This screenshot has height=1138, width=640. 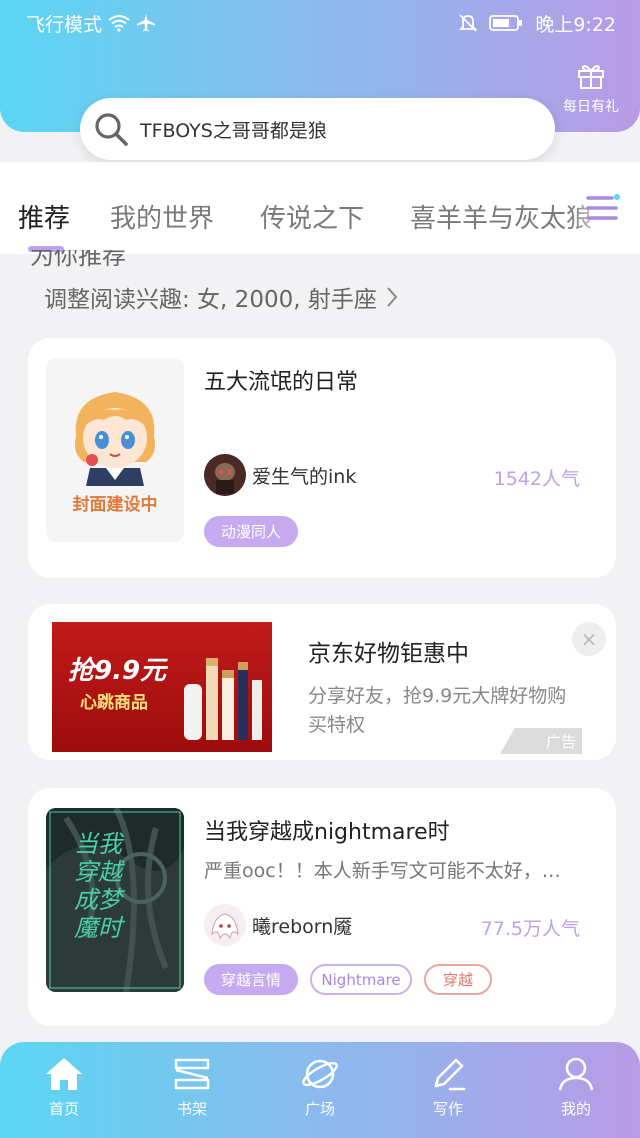 What do you see at coordinates (251, 979) in the screenshot?
I see `genre-tag: 穿越言情` at bounding box center [251, 979].